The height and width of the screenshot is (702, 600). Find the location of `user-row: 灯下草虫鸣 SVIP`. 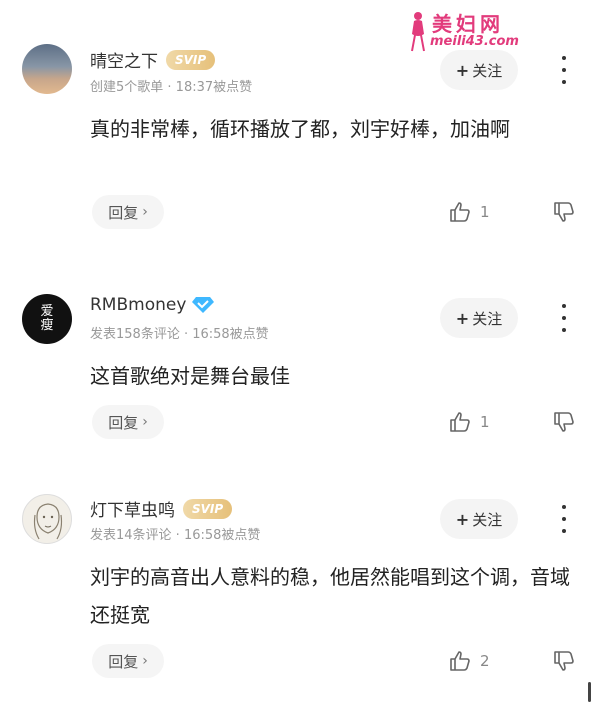

user-row: 灯下草虫鸣 SVIP is located at coordinates (161, 508).